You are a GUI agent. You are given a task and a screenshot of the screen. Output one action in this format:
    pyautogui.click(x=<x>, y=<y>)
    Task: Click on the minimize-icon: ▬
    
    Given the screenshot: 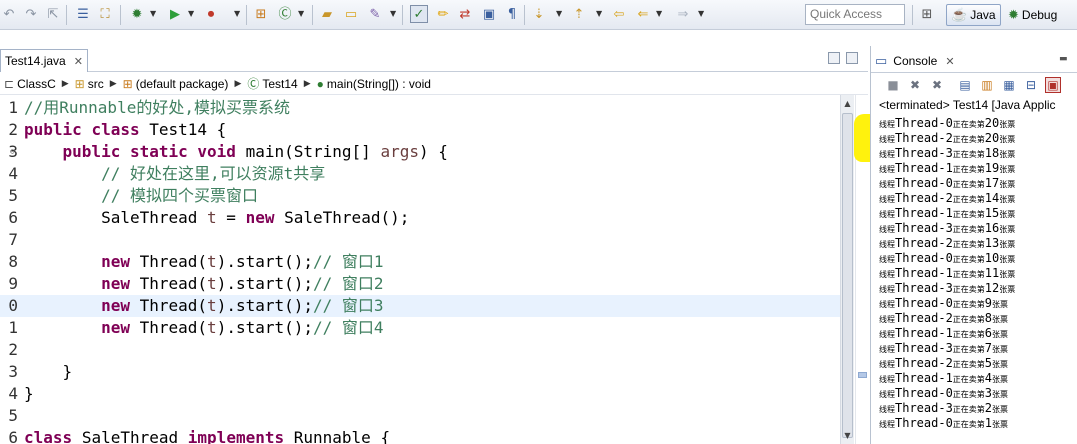 What is the action you would take?
    pyautogui.click(x=1063, y=59)
    